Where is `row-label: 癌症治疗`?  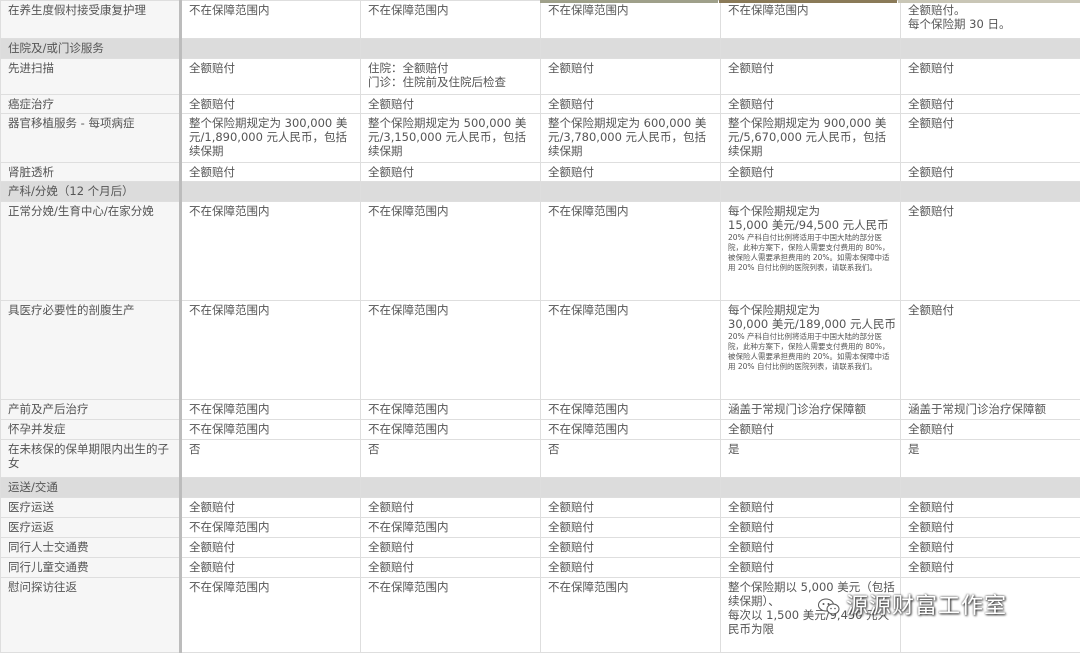
row-label: 癌症治疗 is located at coordinates (91, 104).